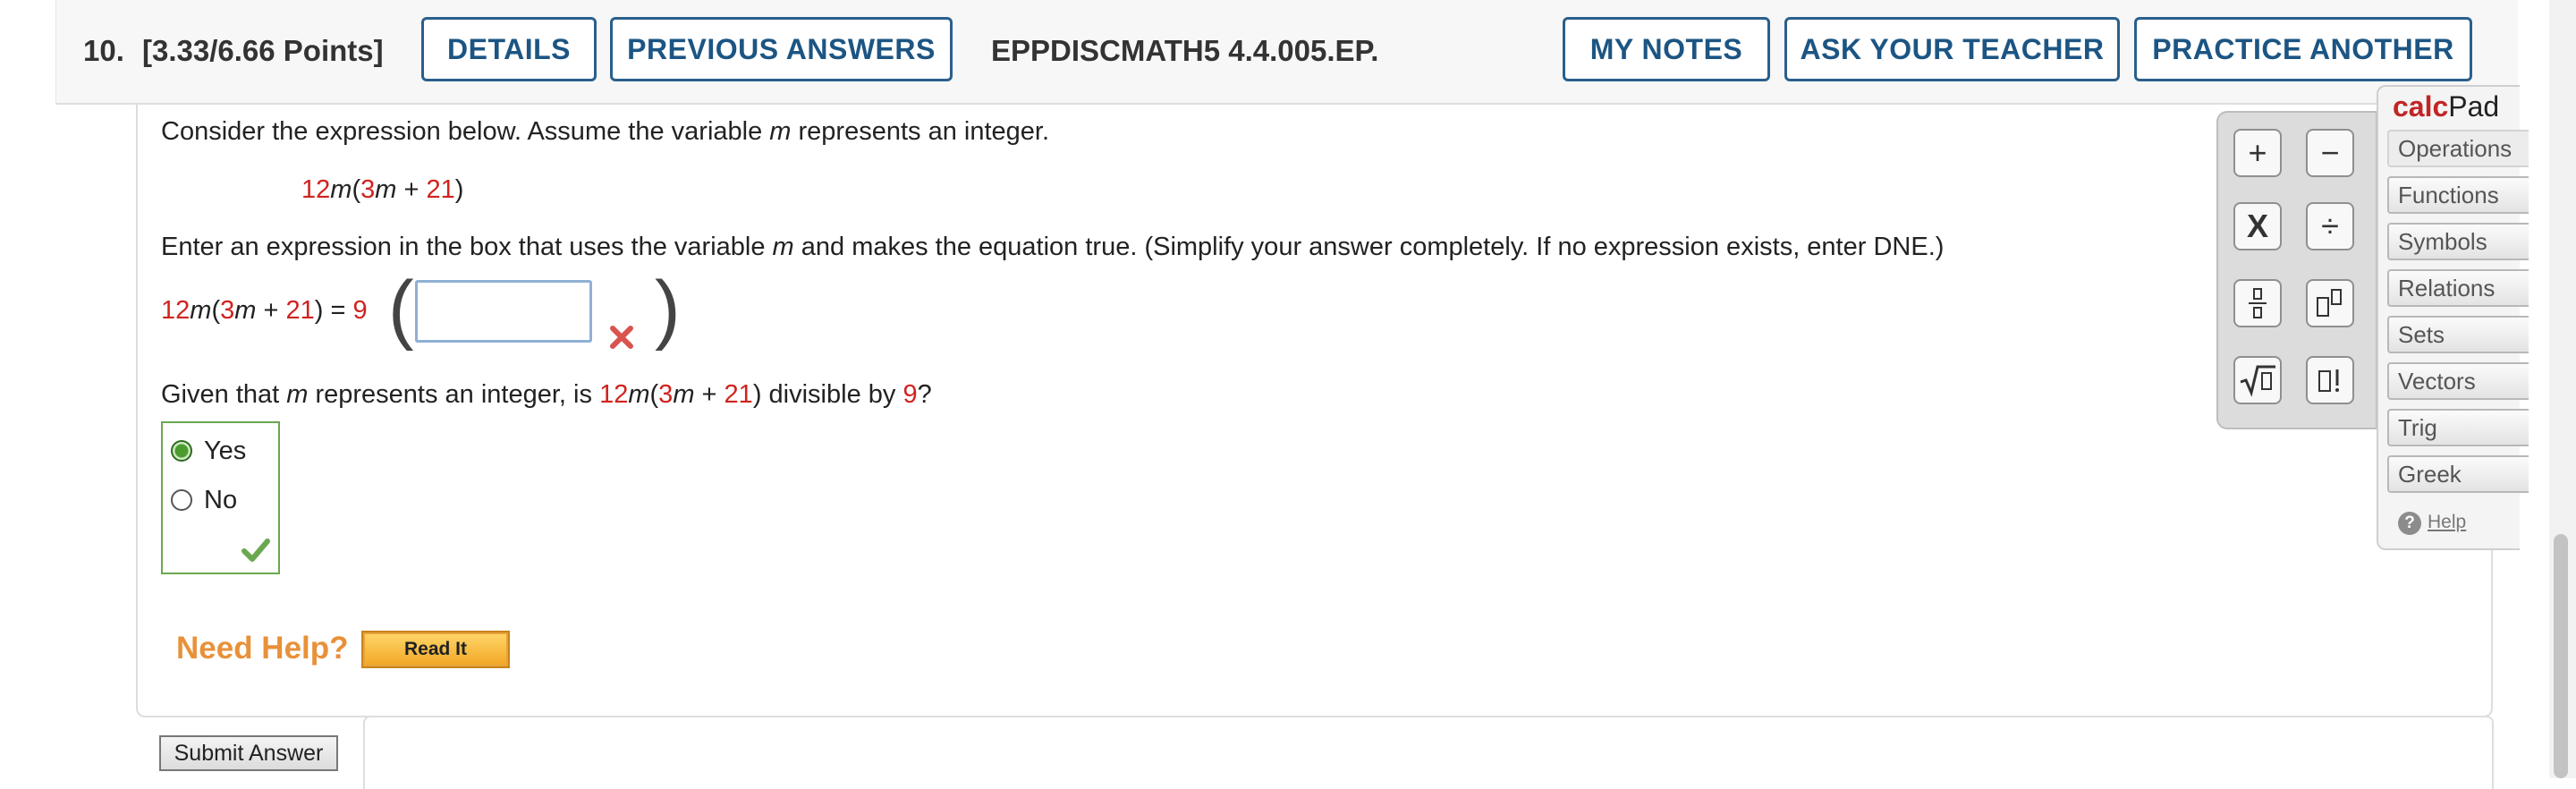  Describe the element at coordinates (781, 49) in the screenshot. I see `previous-answers-button: PREVIOUS ANSWERS` at that location.